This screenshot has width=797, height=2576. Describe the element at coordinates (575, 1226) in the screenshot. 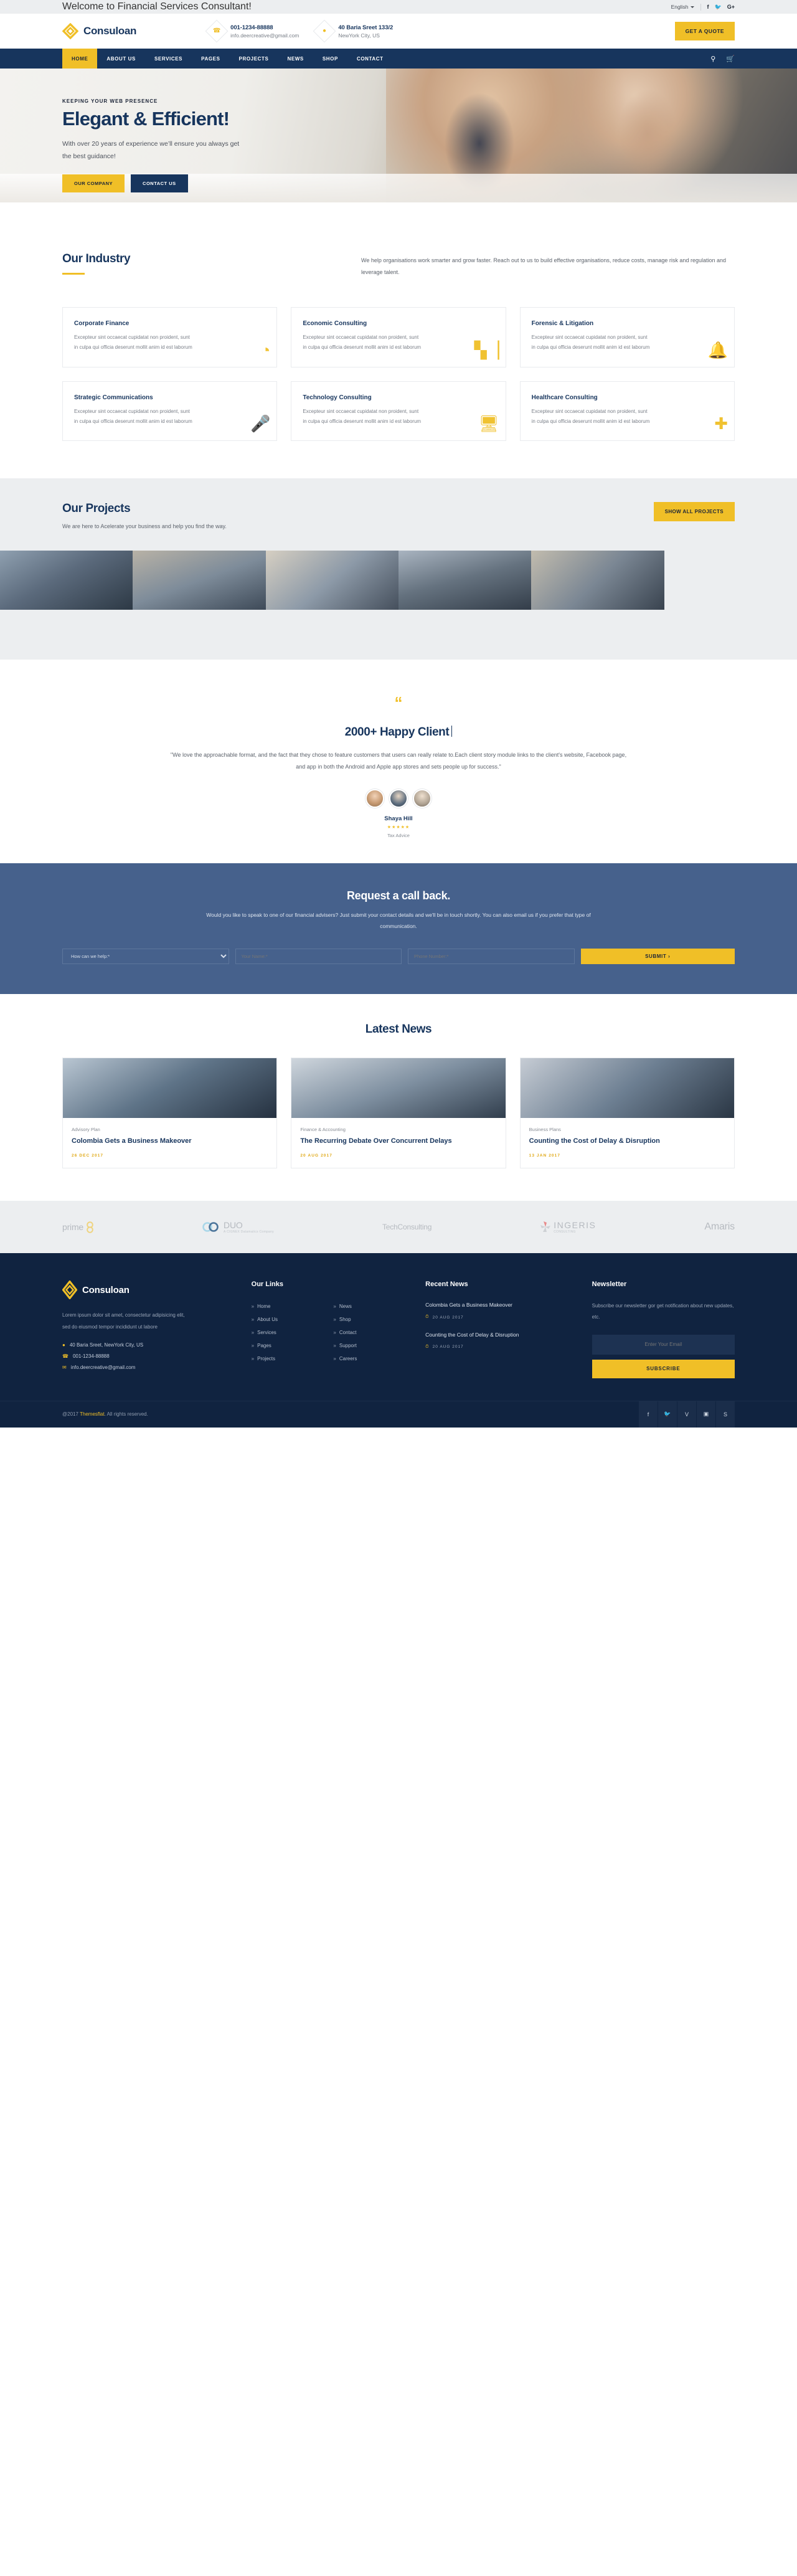

I see `brand-name: INGERIS` at that location.